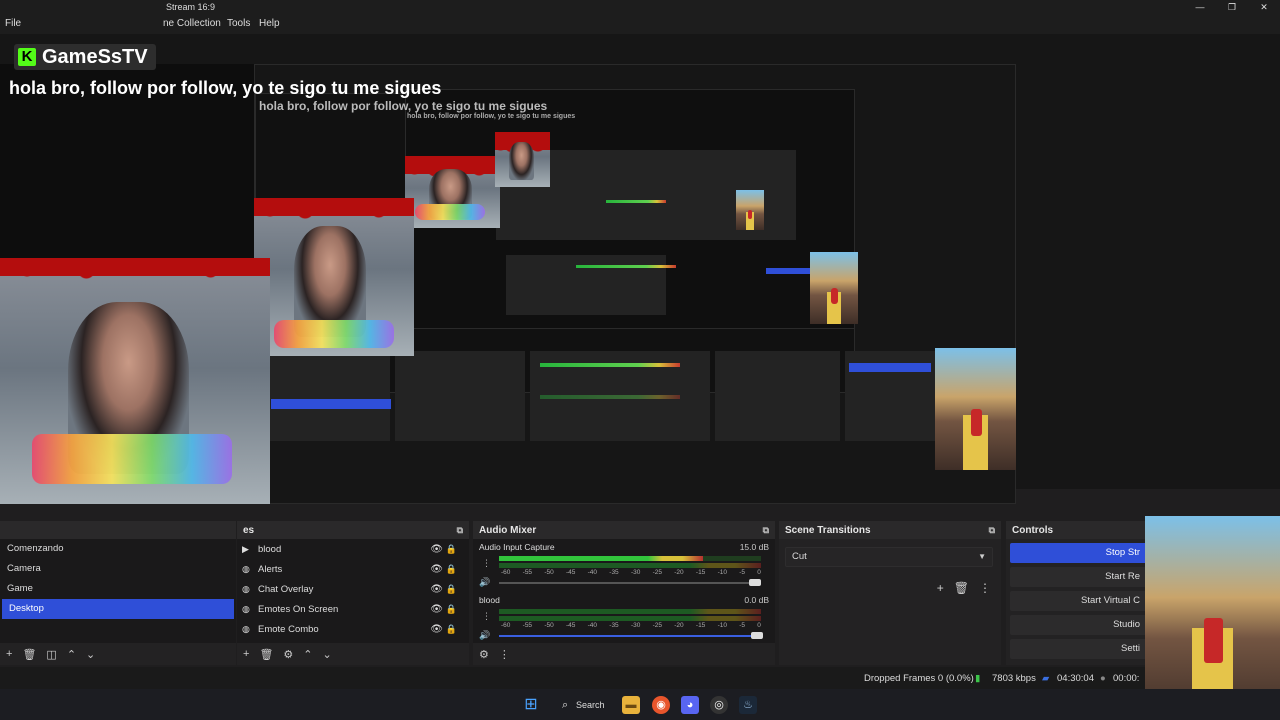 Image resolution: width=1280 pixels, height=720 pixels. What do you see at coordinates (1079, 649) in the screenshot?
I see `settings-button: Setti` at bounding box center [1079, 649].